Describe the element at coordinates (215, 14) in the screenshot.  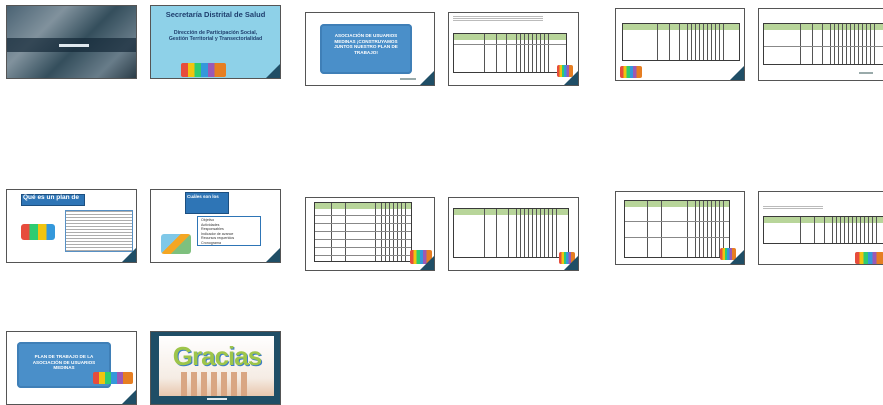
I see `slide-title: Secretaría Distrital de Salud` at that location.